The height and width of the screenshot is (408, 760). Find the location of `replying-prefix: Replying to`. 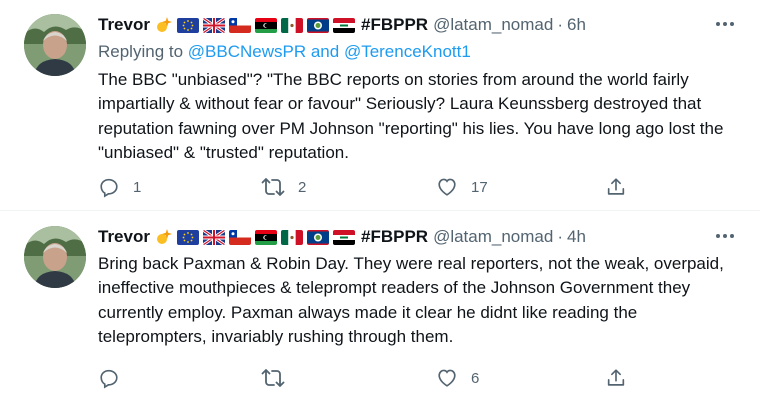

replying-prefix: Replying to is located at coordinates (143, 51).